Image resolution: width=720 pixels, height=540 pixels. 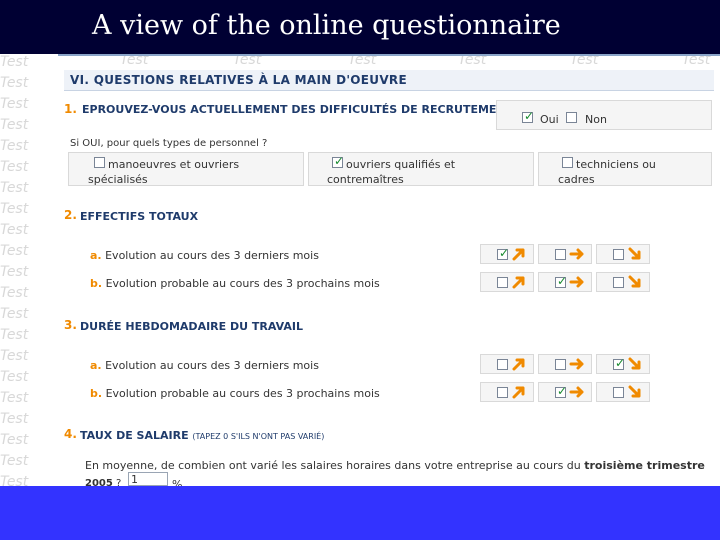 I want to click on option-label-line1: techniciens ou, so click(x=616, y=164).